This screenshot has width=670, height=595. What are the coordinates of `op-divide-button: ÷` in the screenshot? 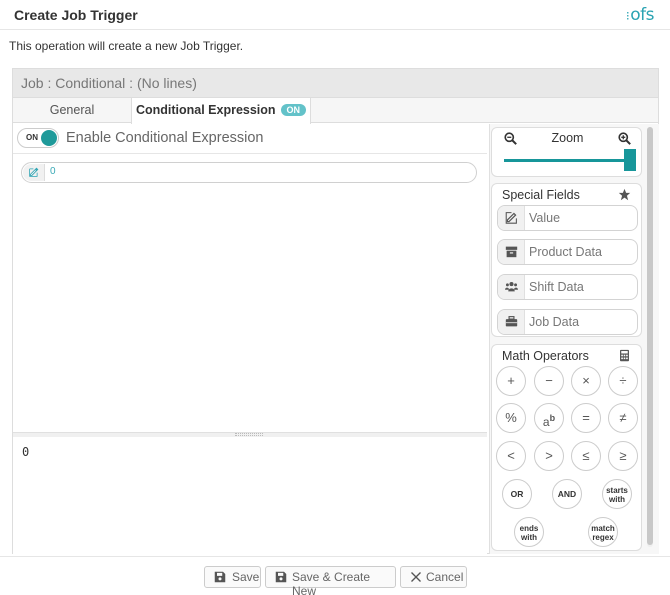 It's located at (623, 381).